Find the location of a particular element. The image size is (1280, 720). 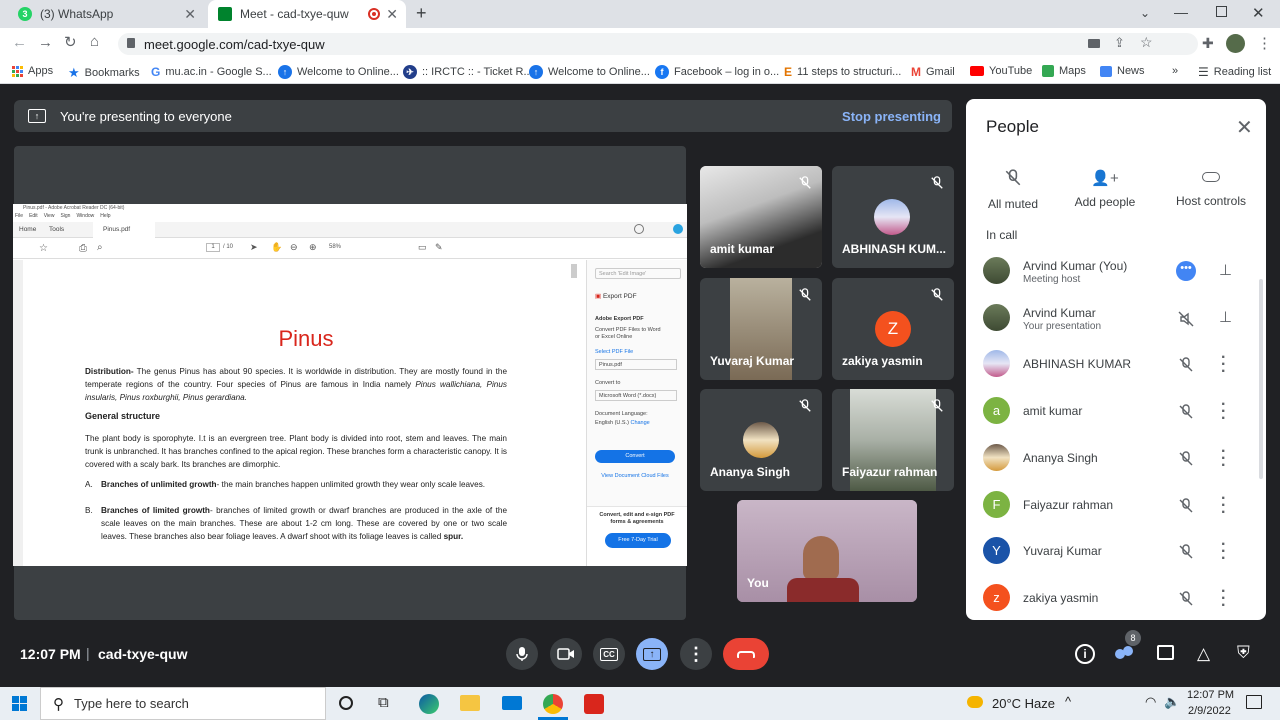

menu-view: View is located at coordinates (49, 217).